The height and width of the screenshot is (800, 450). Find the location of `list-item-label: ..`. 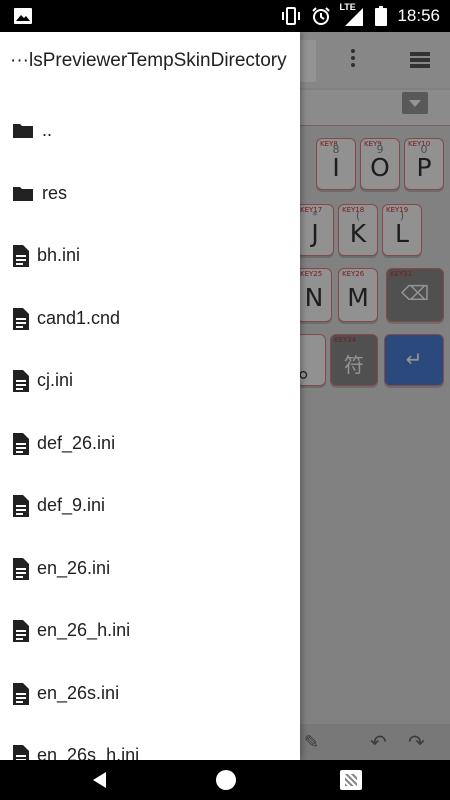

list-item-label: .. is located at coordinates (47, 130).